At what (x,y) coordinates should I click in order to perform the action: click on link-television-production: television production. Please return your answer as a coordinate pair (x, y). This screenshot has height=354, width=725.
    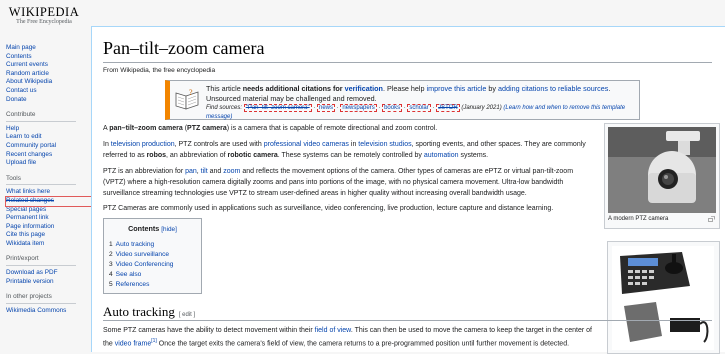
    Looking at the image, I should click on (143, 144).